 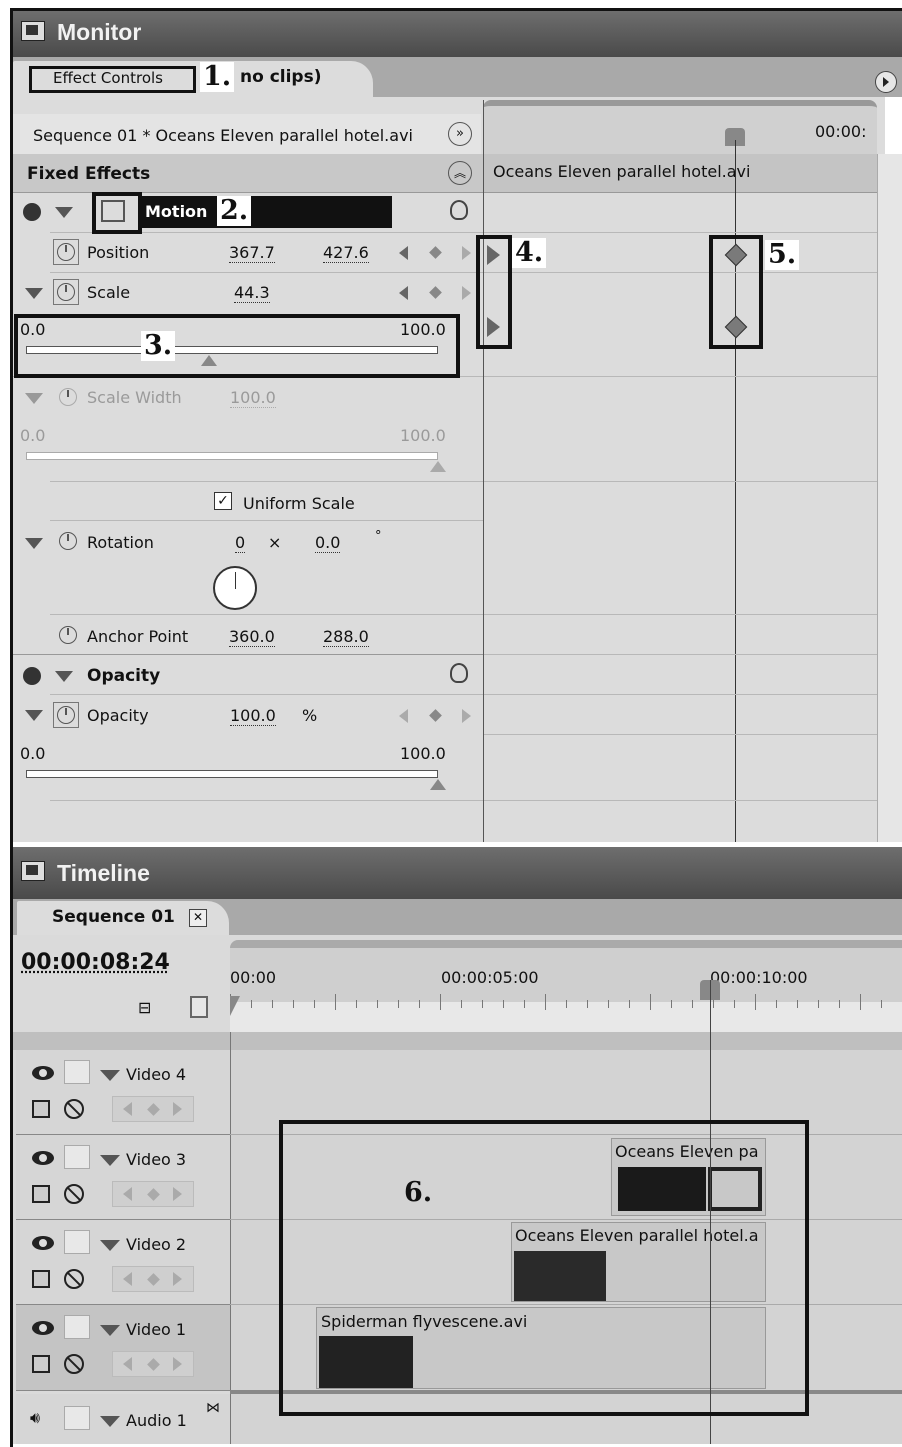 What do you see at coordinates (327, 543) in the screenshot?
I see `rotation-degrees-value: 0.0` at bounding box center [327, 543].